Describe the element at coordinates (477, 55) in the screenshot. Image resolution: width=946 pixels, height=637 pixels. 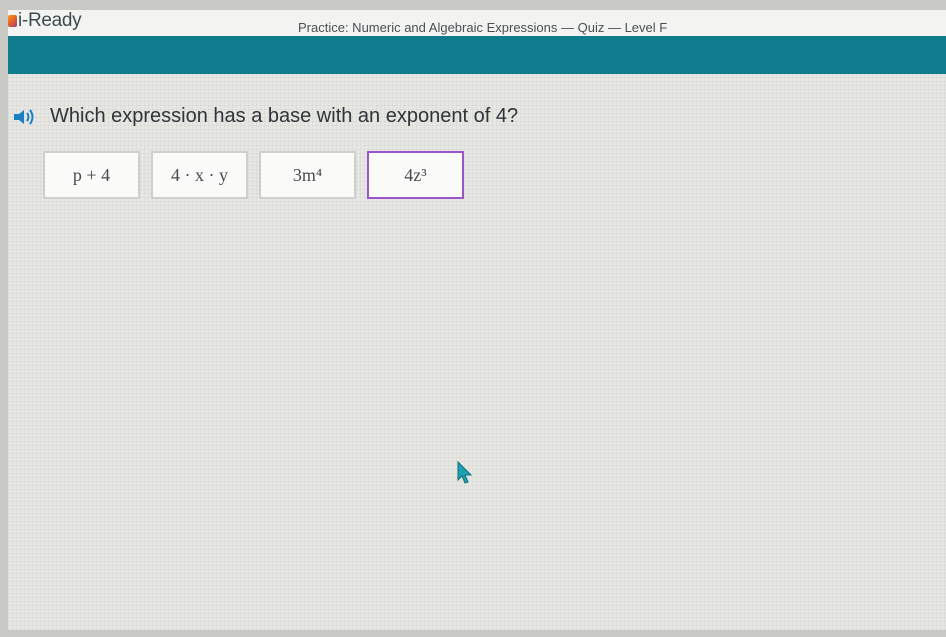
I see `header-band` at that location.